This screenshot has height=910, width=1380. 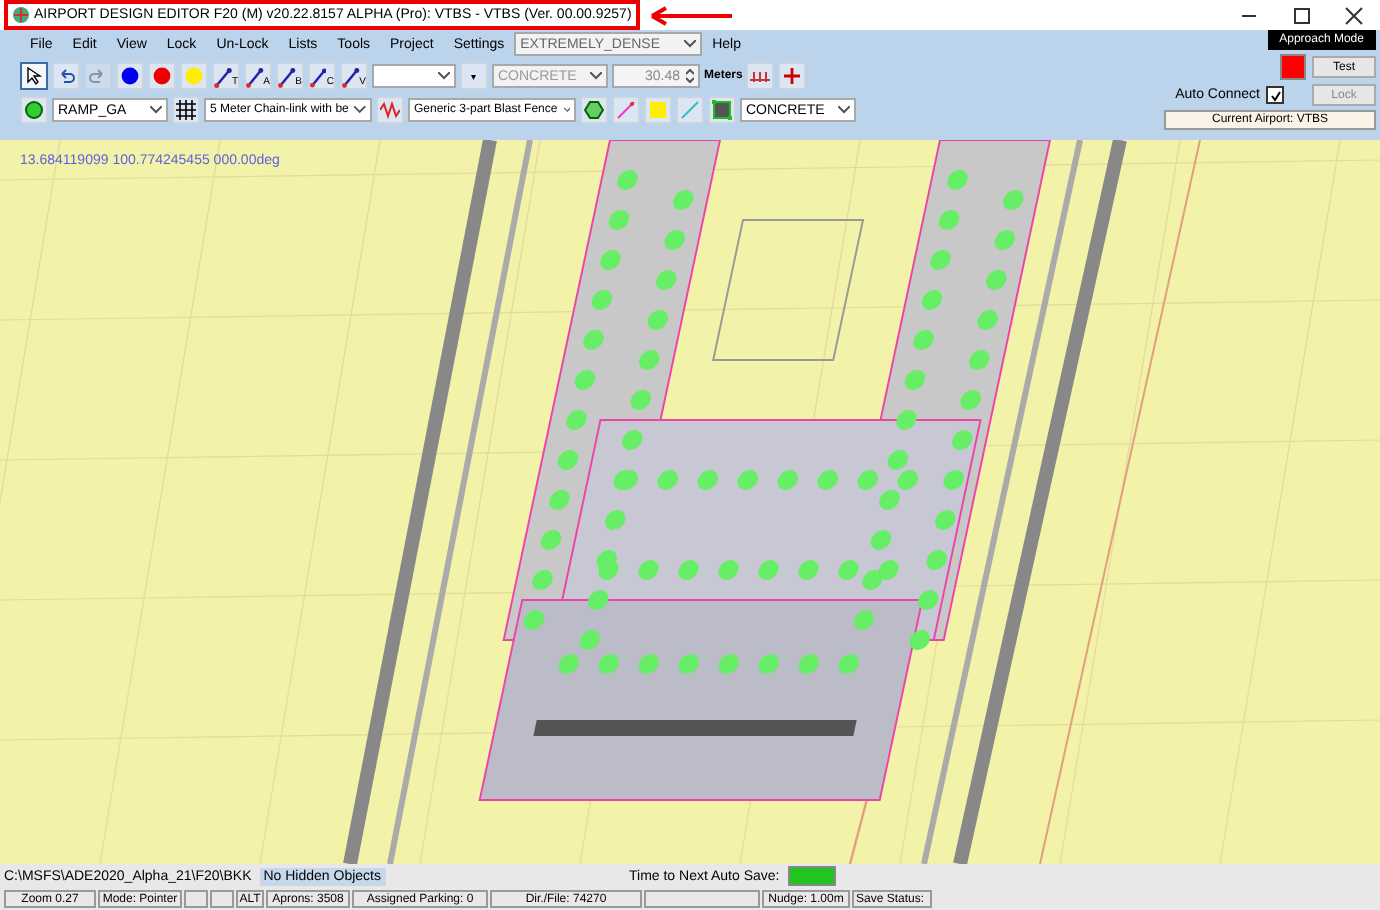 What do you see at coordinates (691, 15) in the screenshot?
I see `arrow-icon` at bounding box center [691, 15].